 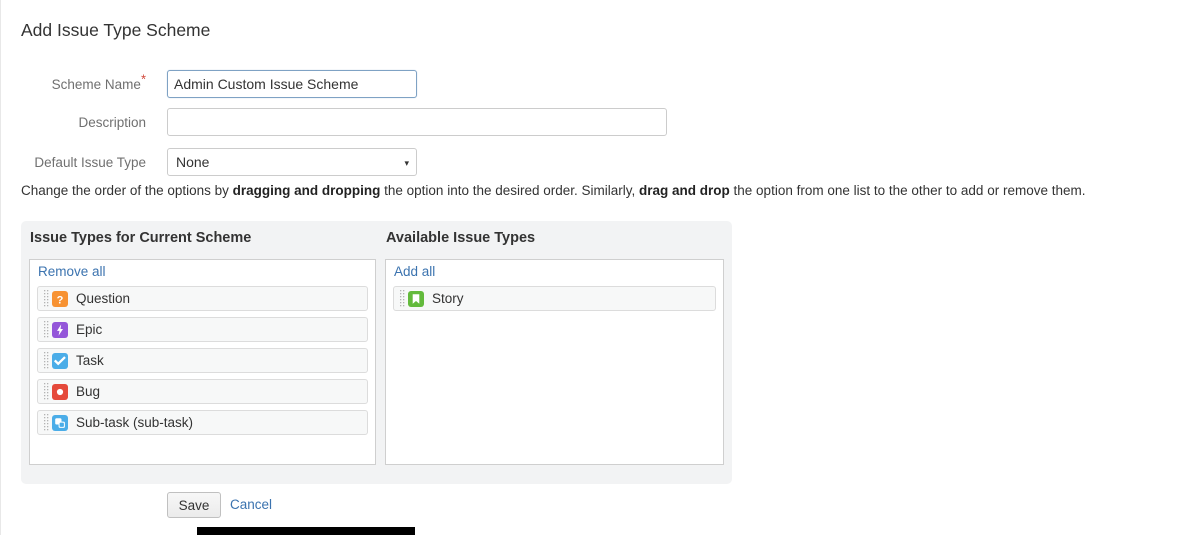 I want to click on available-types-panel: Available Issue Types Add all Story, so click(x=557, y=352).